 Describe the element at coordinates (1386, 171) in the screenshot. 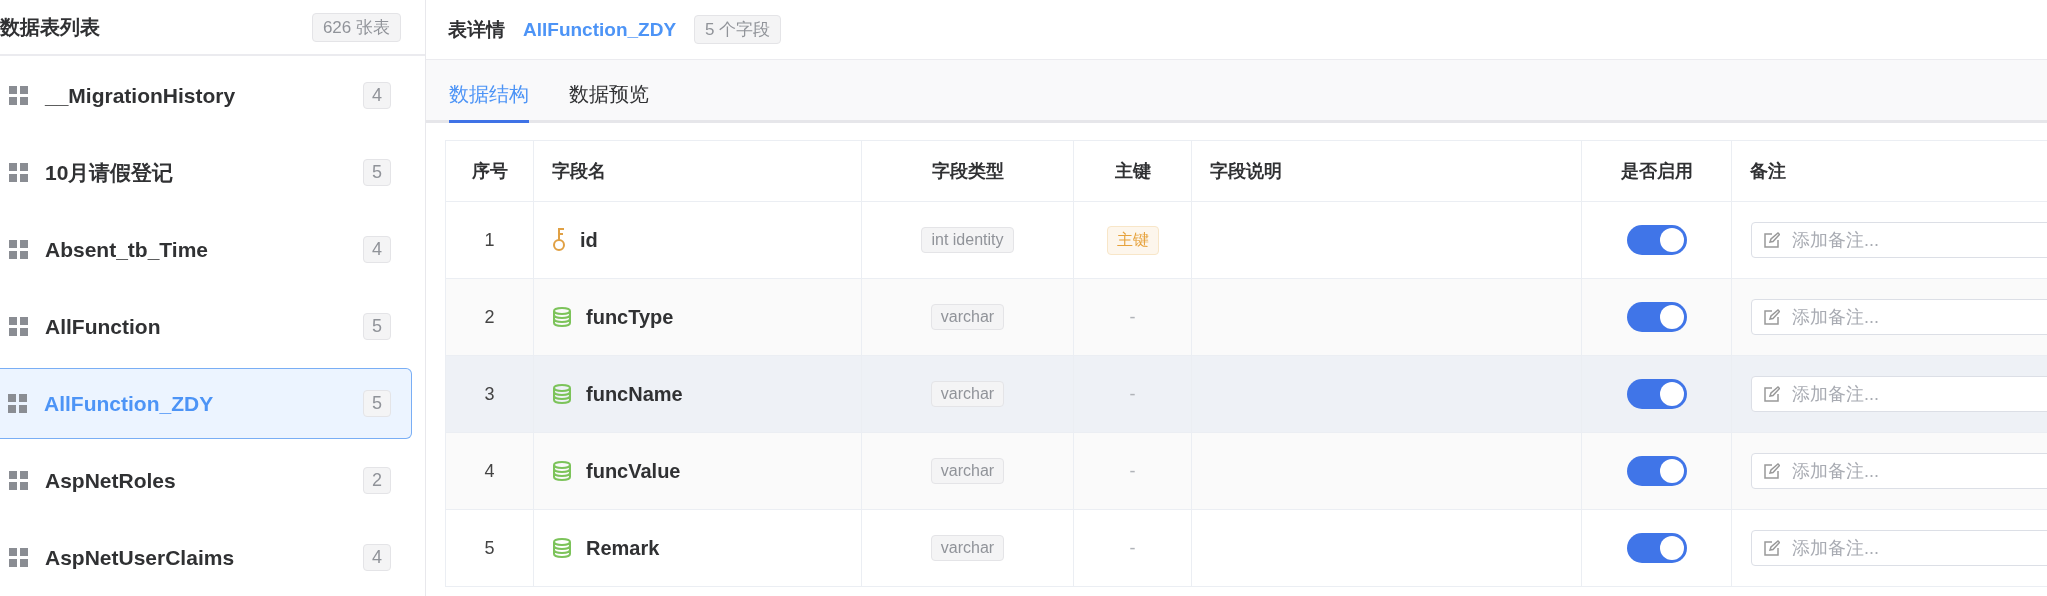

I see `column-header: 字段说明` at that location.